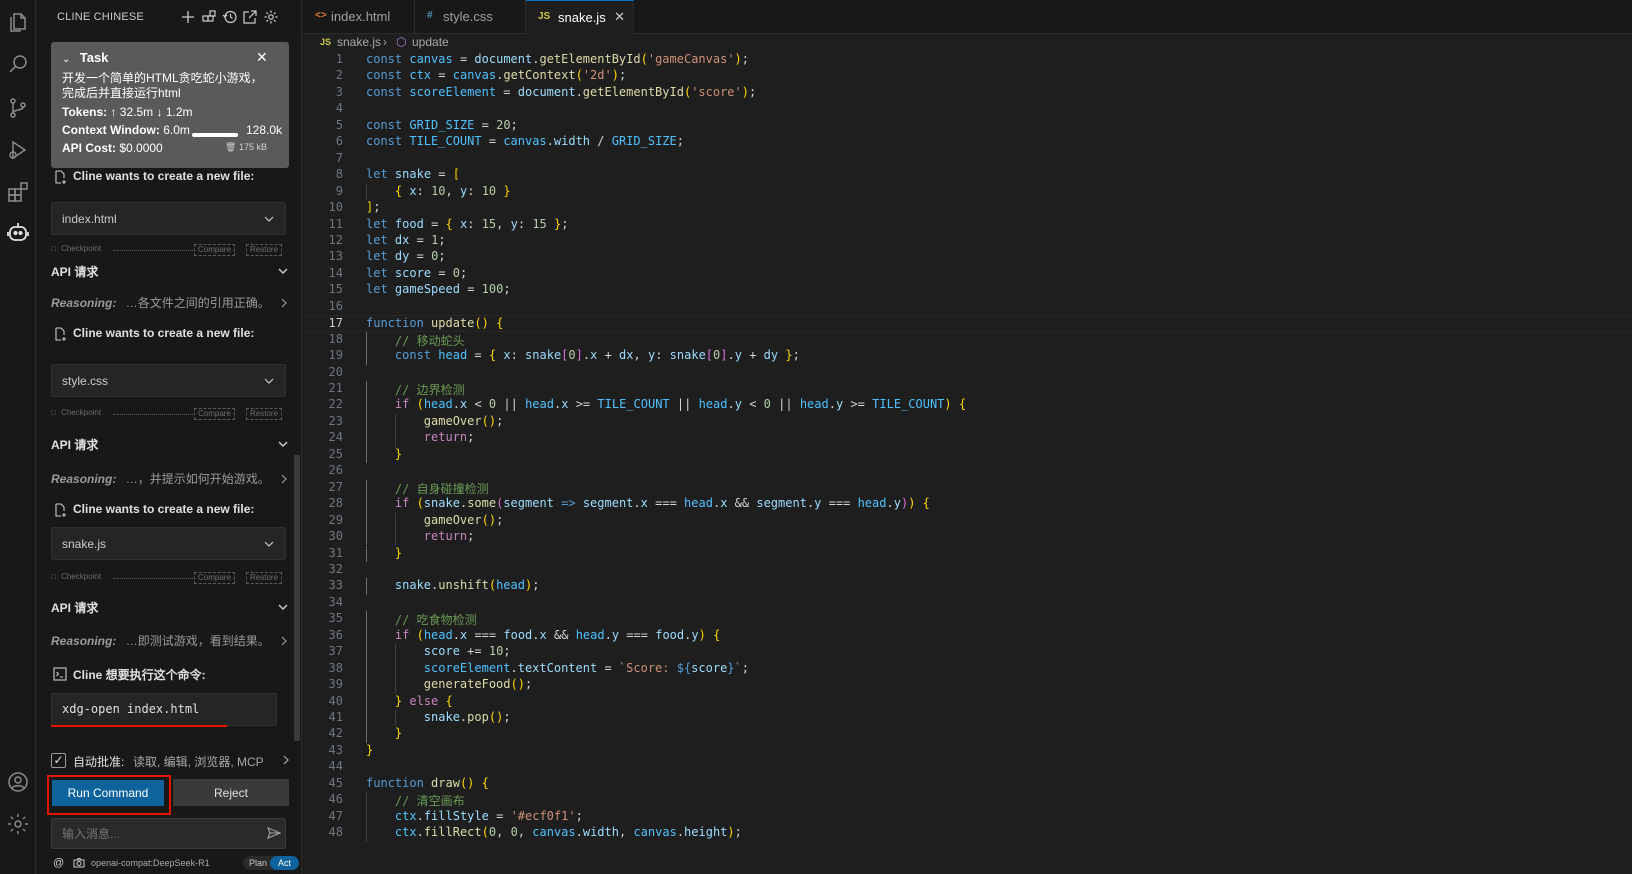 The image size is (1632, 874). I want to click on code-line: 44, so click(967, 767).